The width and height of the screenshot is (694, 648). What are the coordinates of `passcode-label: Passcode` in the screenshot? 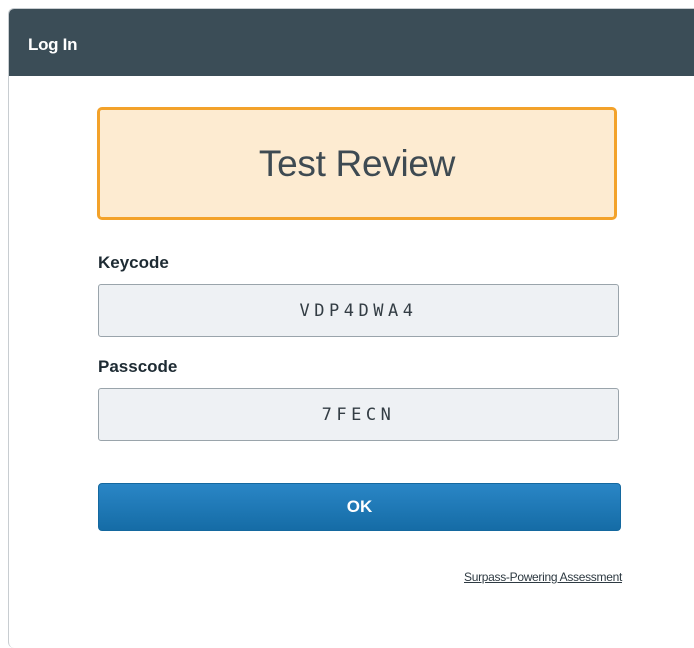 It's located at (138, 366).